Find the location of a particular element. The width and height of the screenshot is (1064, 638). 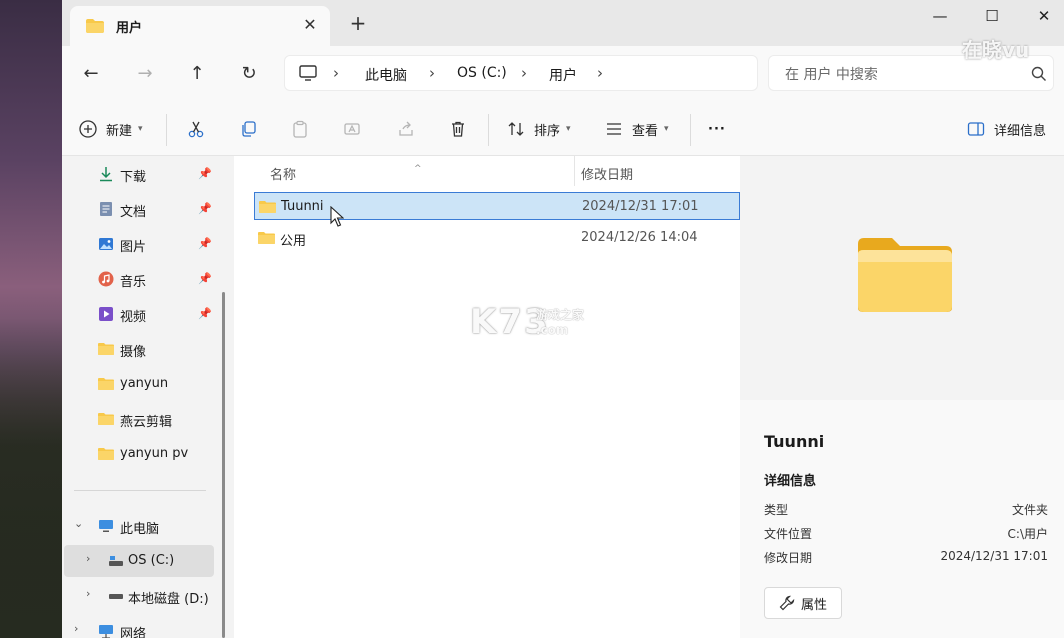

details-title: Tuunni is located at coordinates (794, 441).